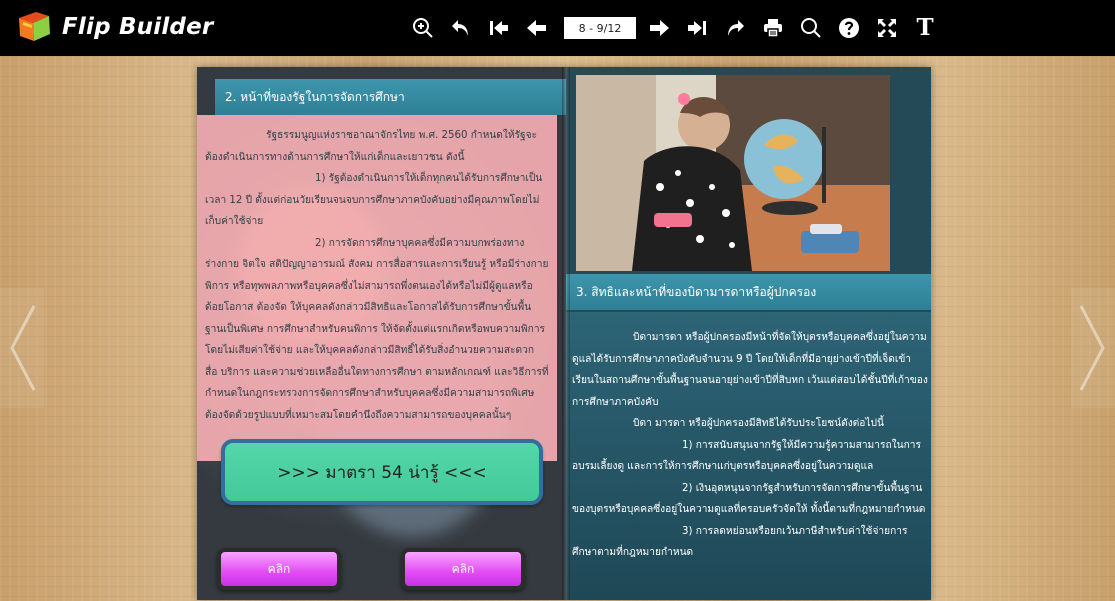  I want to click on help-button, so click(849, 28).